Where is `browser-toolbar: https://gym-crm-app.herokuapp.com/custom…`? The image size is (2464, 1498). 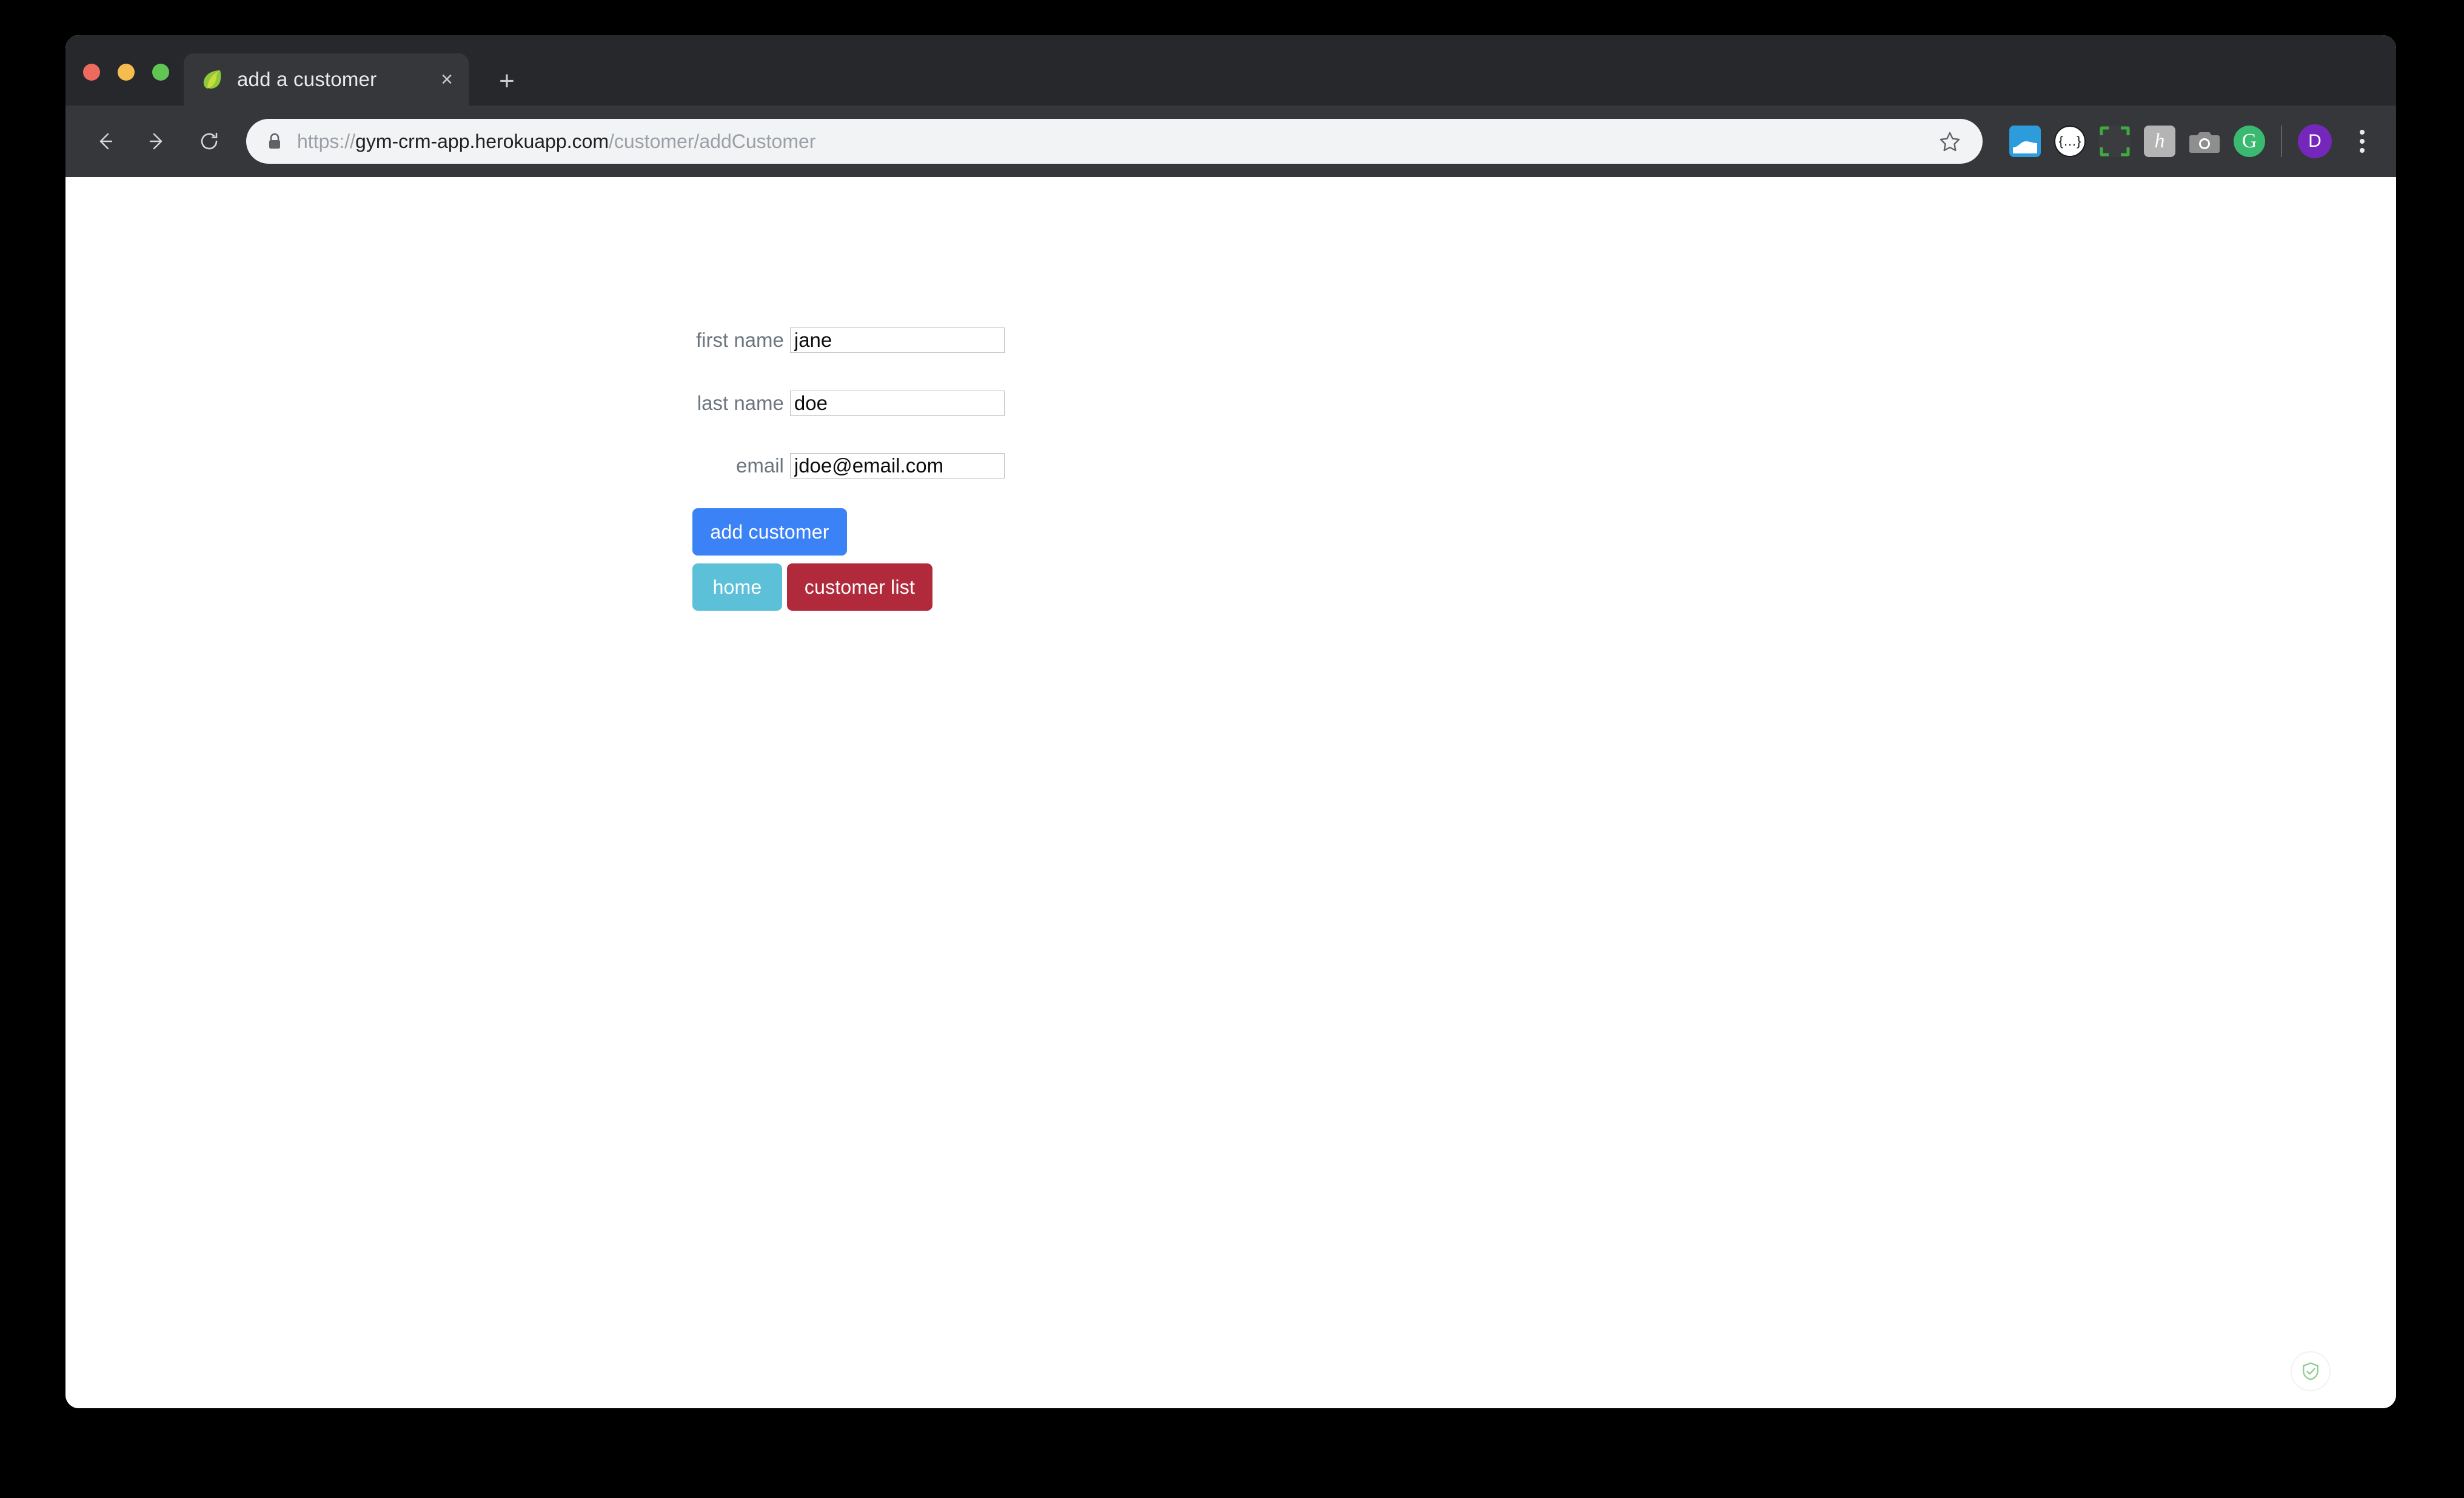 browser-toolbar: https://gym-crm-app.herokuapp.com/custom… is located at coordinates (1230, 141).